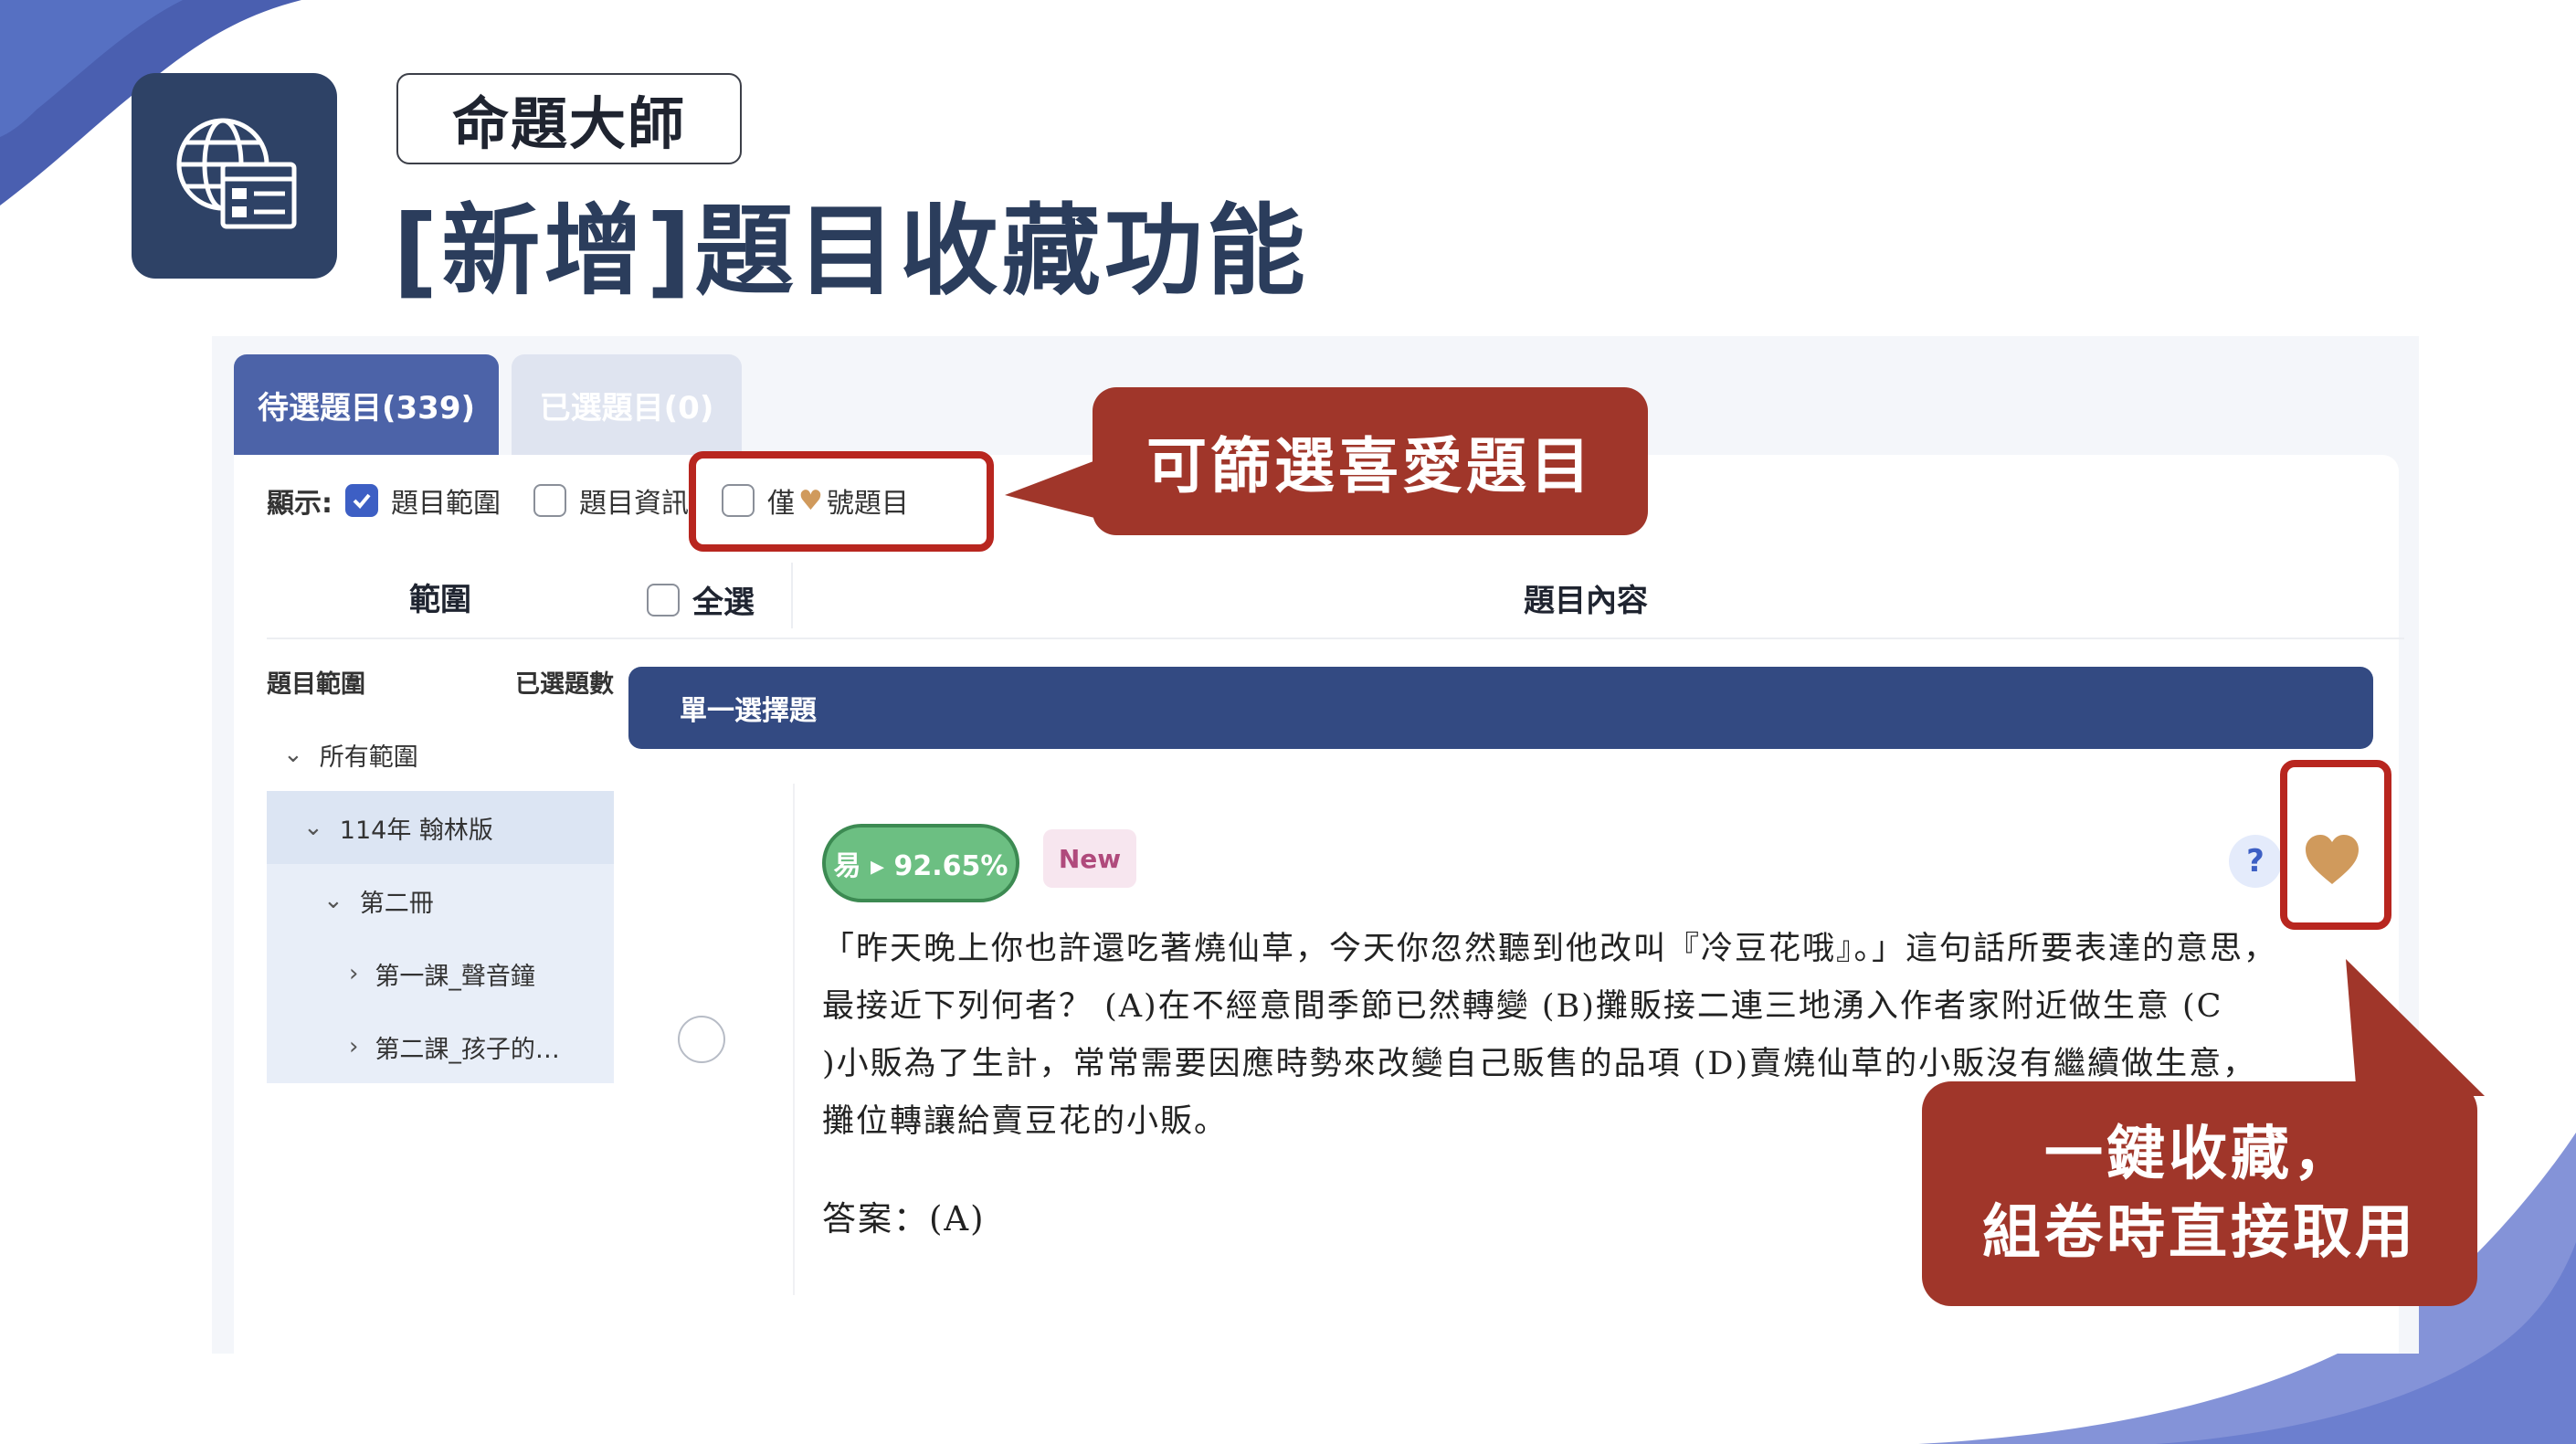  I want to click on page-title: [新增]題目收藏功能, so click(851, 252).